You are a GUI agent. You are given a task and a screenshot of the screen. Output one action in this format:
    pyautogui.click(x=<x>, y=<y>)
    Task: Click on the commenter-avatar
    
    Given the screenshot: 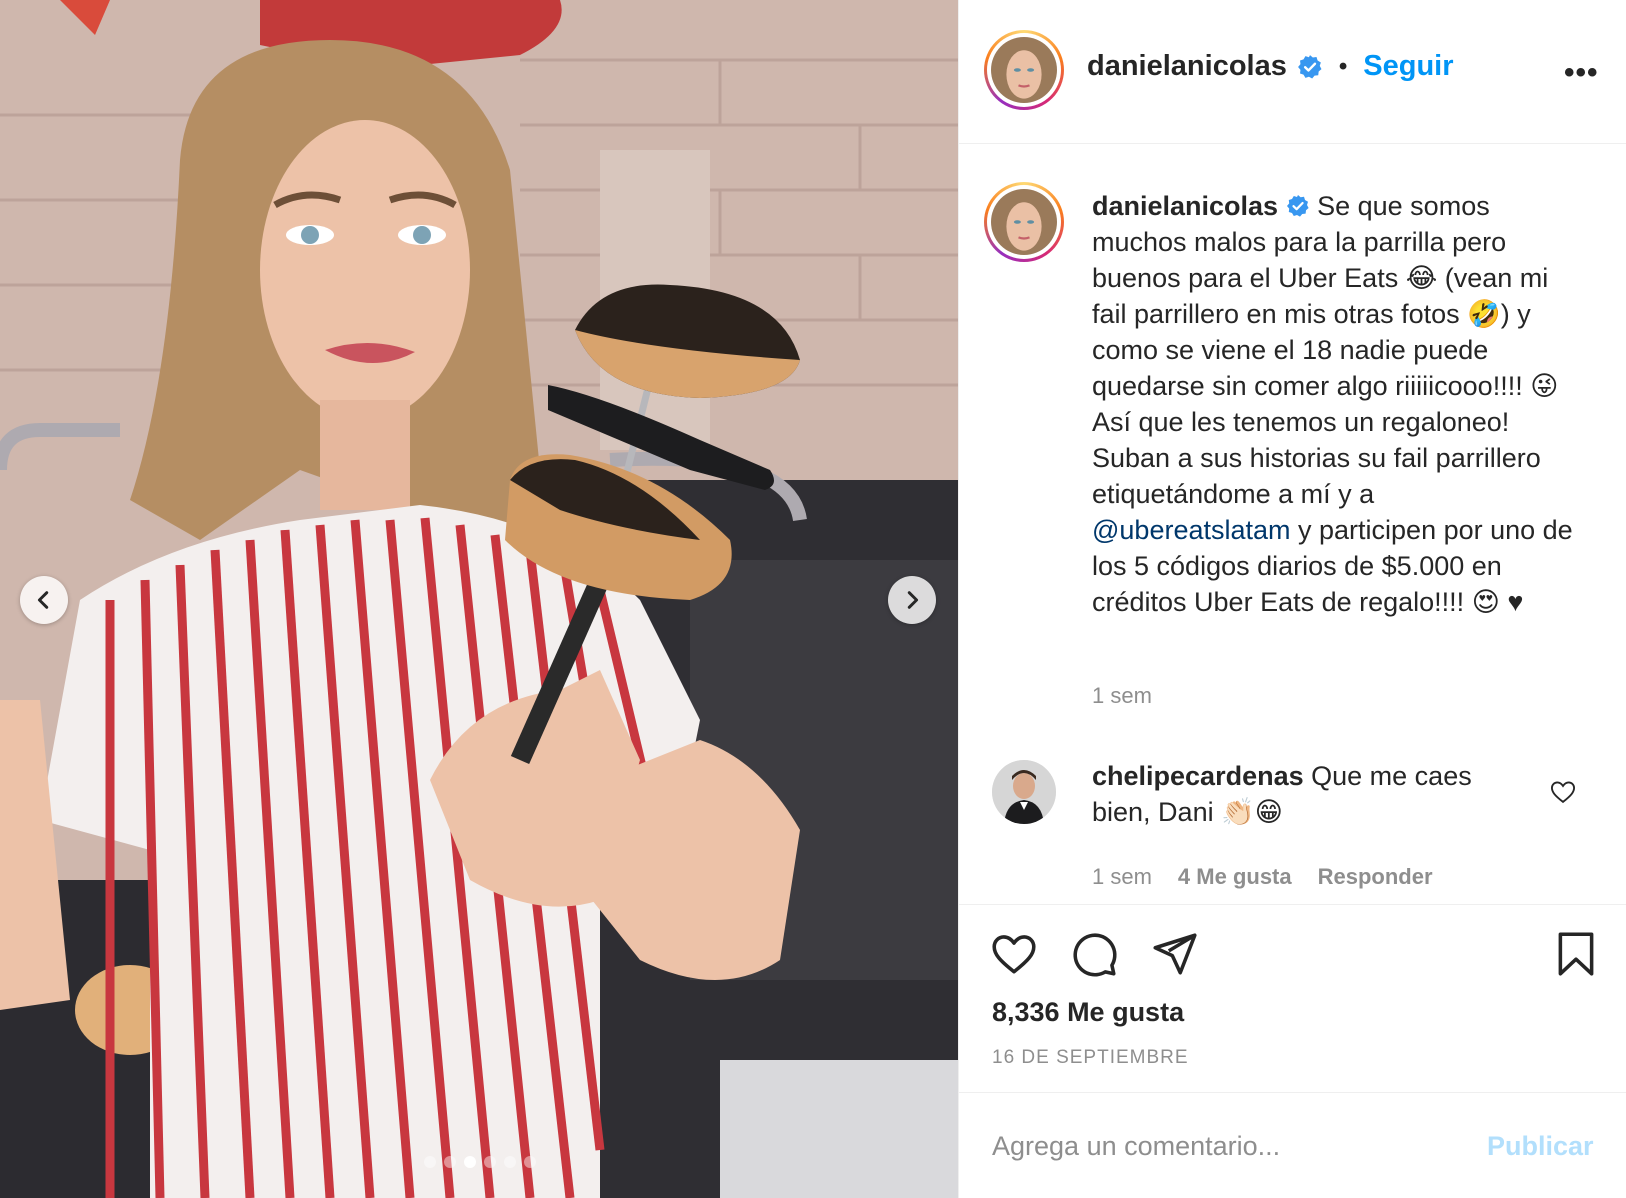 What is the action you would take?
    pyautogui.click(x=1024, y=792)
    